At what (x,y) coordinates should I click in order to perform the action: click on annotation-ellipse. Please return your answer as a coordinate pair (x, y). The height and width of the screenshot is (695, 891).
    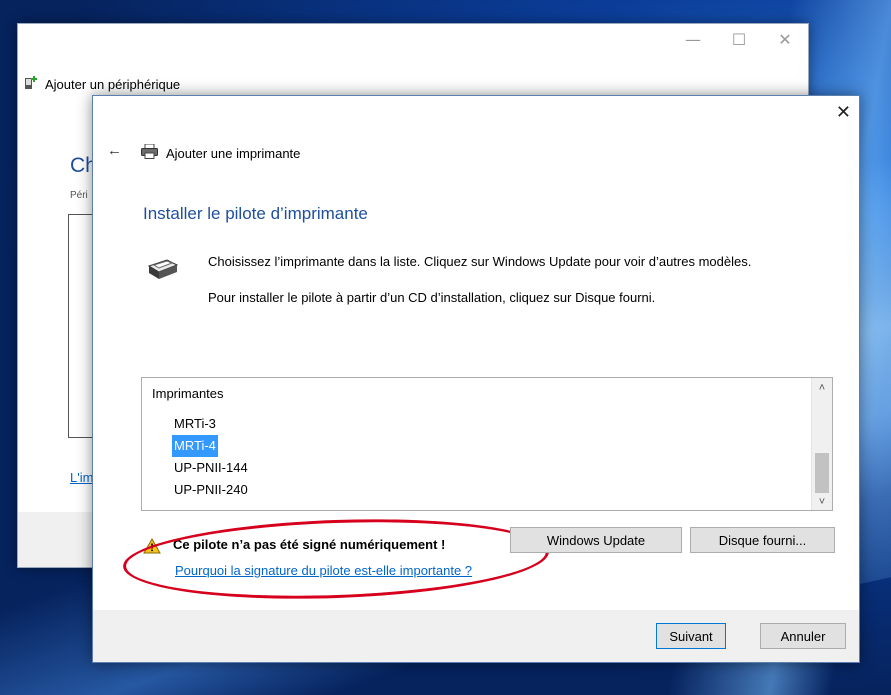
    Looking at the image, I should click on (336, 559).